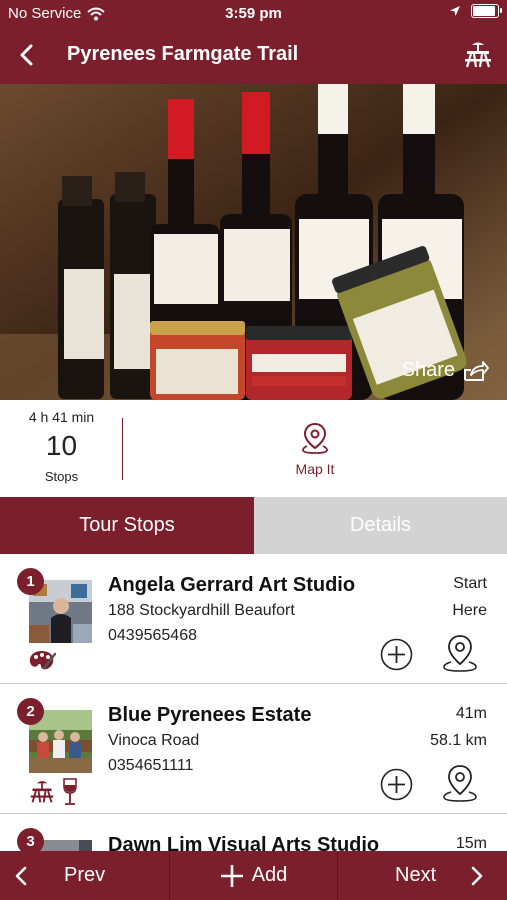 This screenshot has height=900, width=507. Describe the element at coordinates (150, 766) in the screenshot. I see `stop-phone: 0354651111` at that location.